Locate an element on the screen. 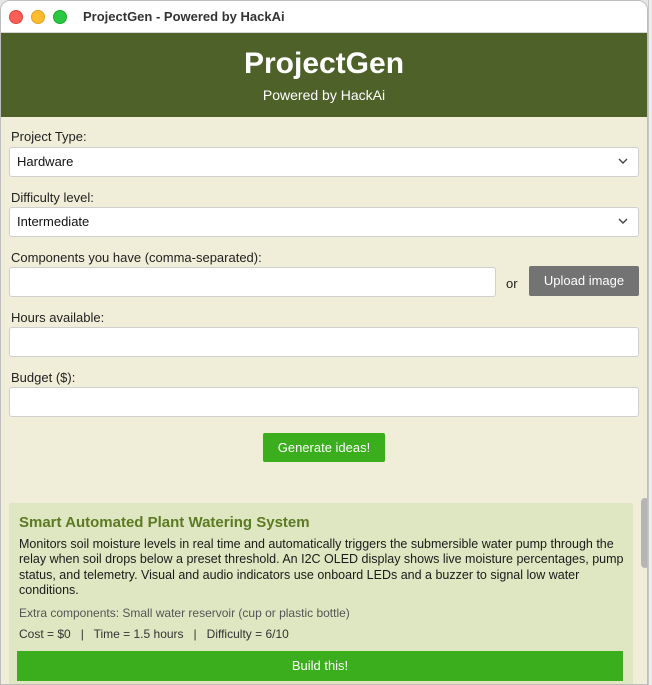 The image size is (652, 685). close-window-button is located at coordinates (16, 17).